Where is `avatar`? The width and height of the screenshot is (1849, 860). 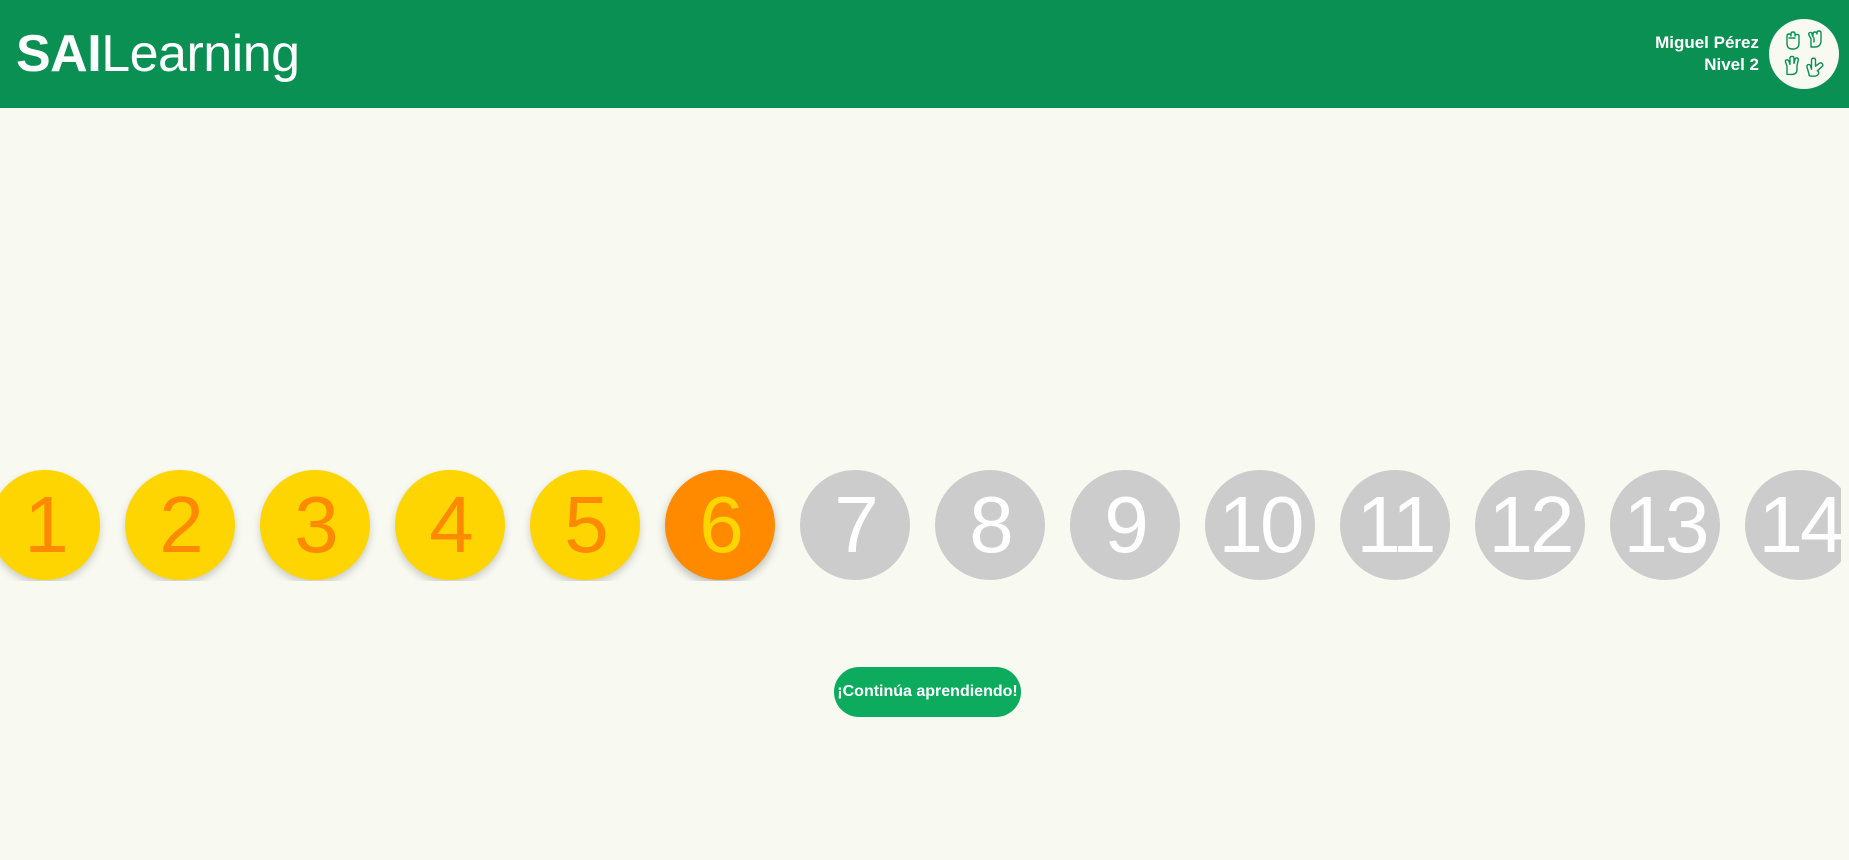 avatar is located at coordinates (1804, 54).